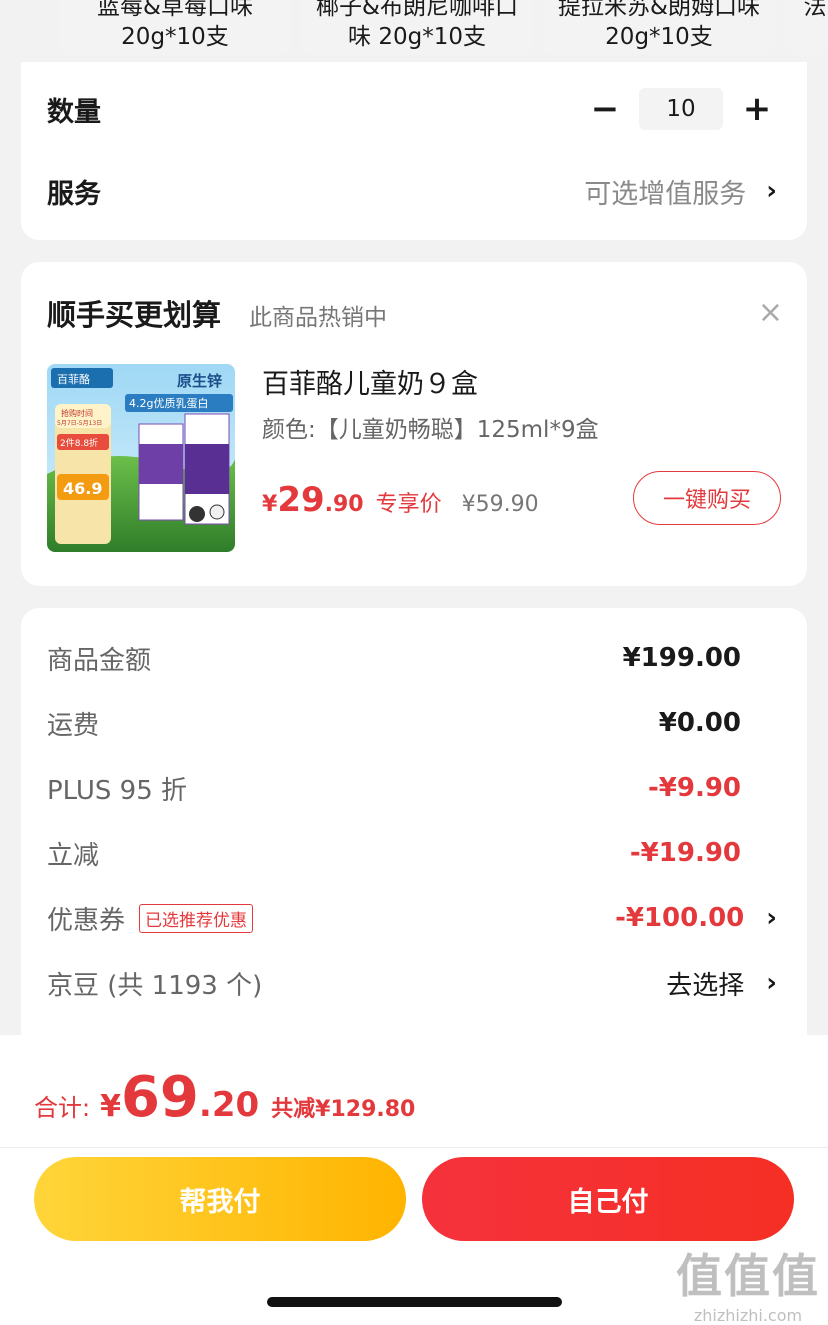  Describe the element at coordinates (301, 500) in the screenshot. I see `price-integer: 29` at that location.